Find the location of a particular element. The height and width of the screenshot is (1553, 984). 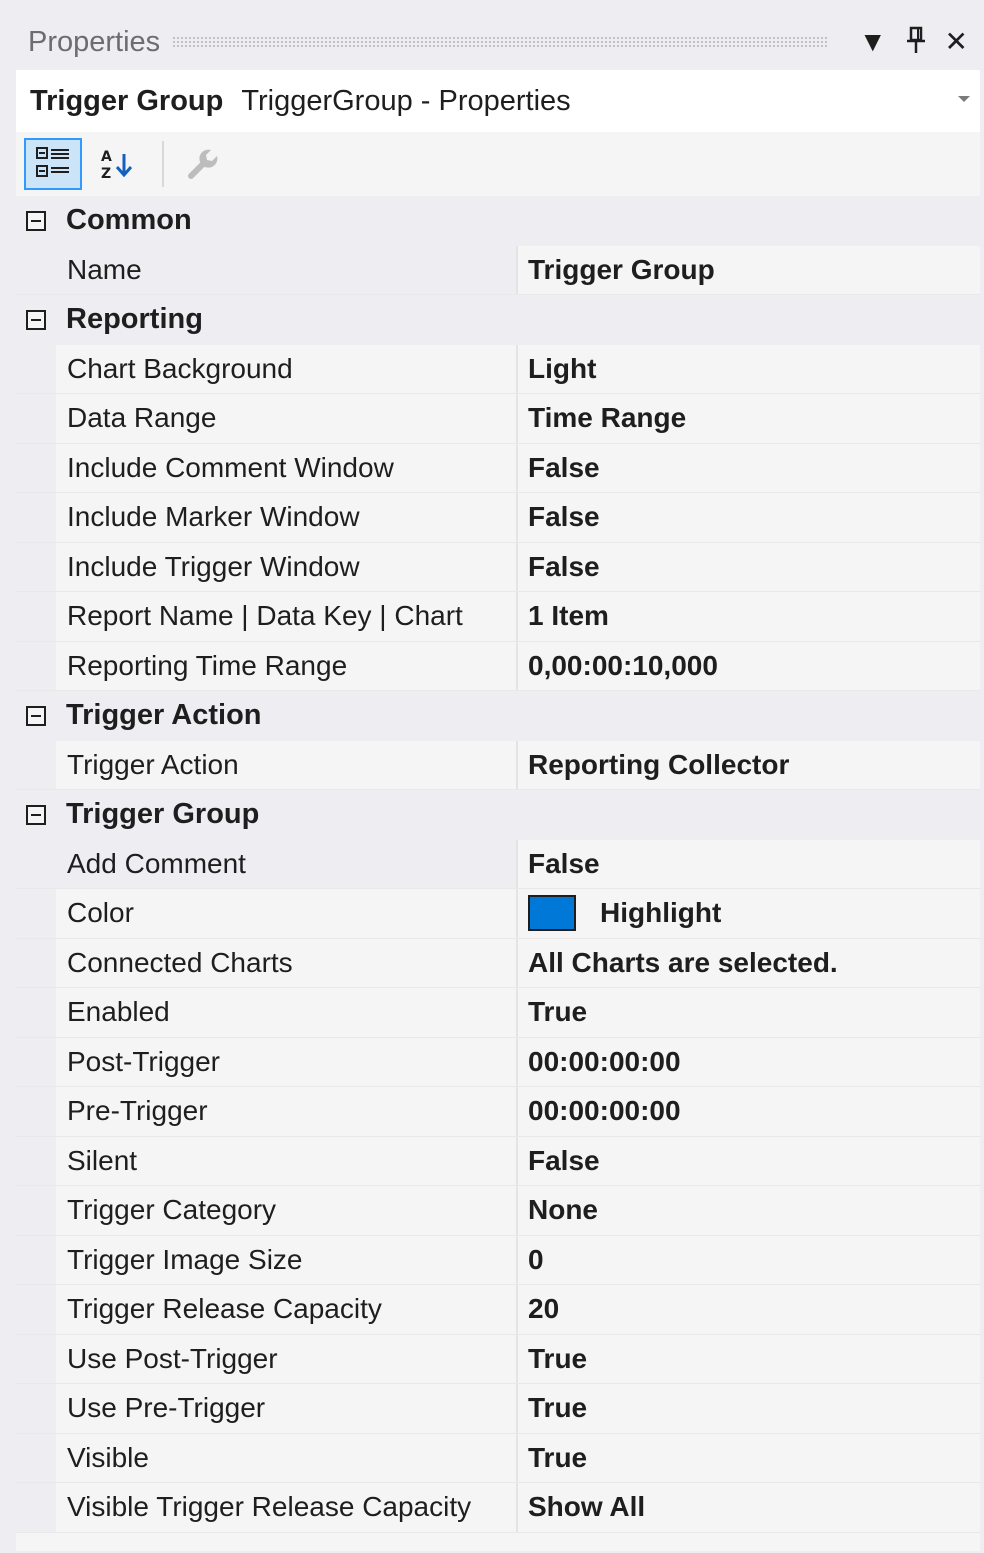

category-trigger-action: Trigger Action is located at coordinates (498, 716).